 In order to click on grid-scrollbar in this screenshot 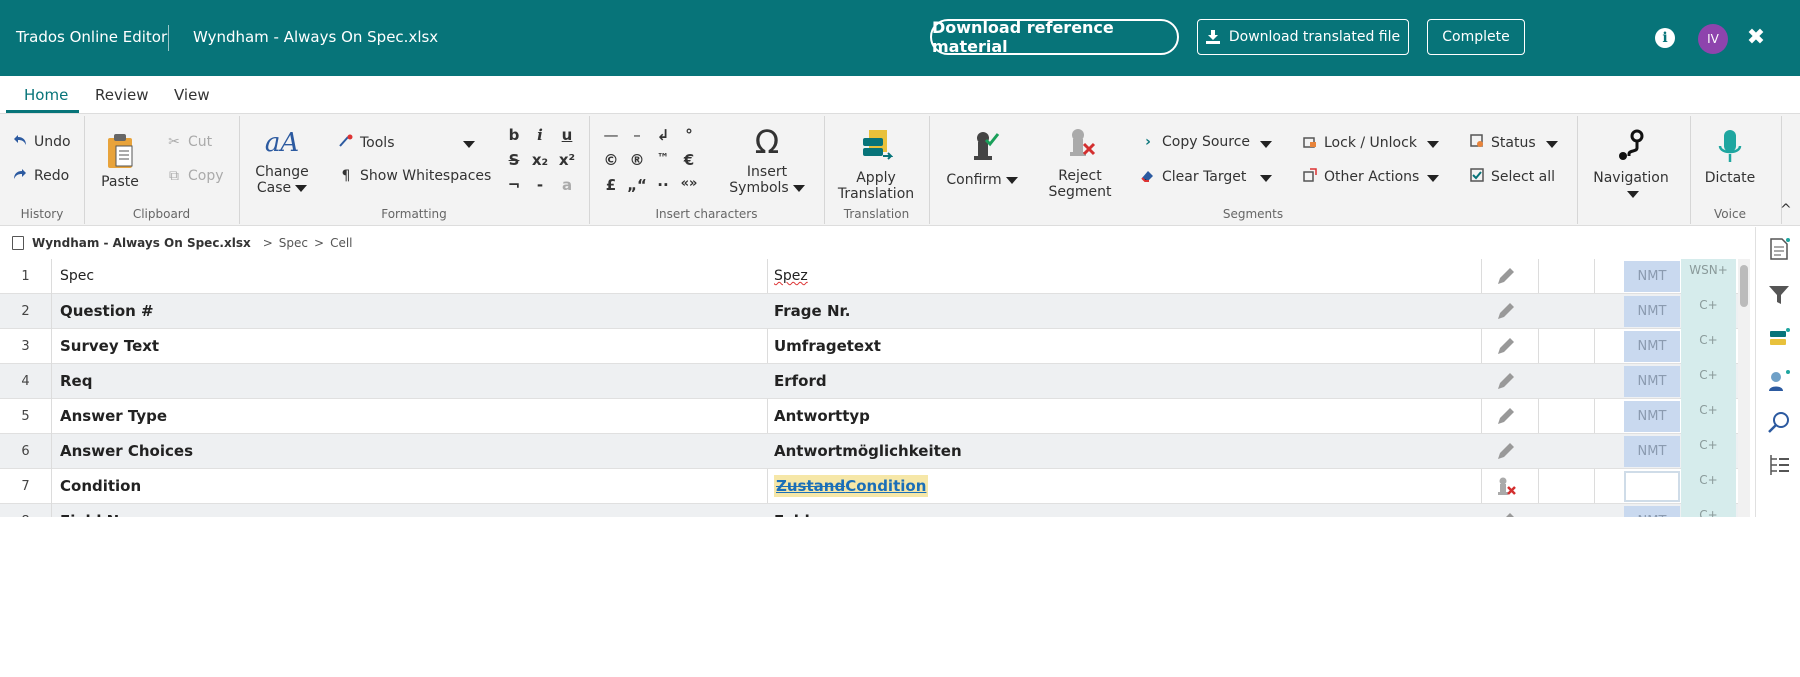, I will do `click(1744, 388)`.